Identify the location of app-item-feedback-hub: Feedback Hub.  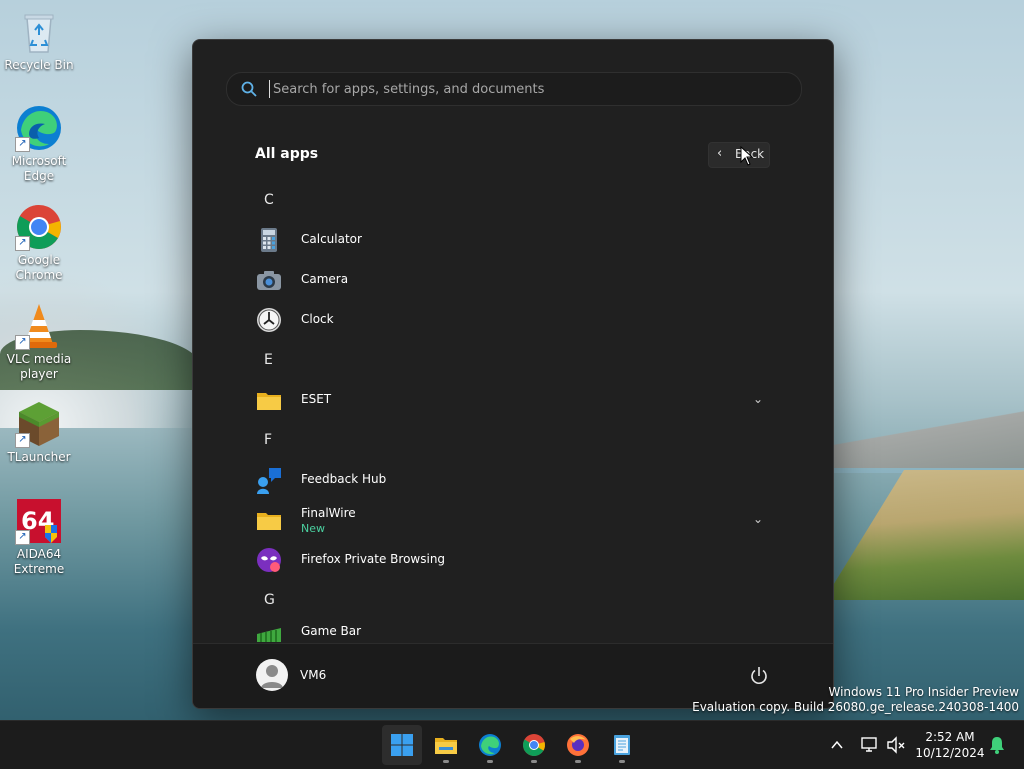
(514, 480).